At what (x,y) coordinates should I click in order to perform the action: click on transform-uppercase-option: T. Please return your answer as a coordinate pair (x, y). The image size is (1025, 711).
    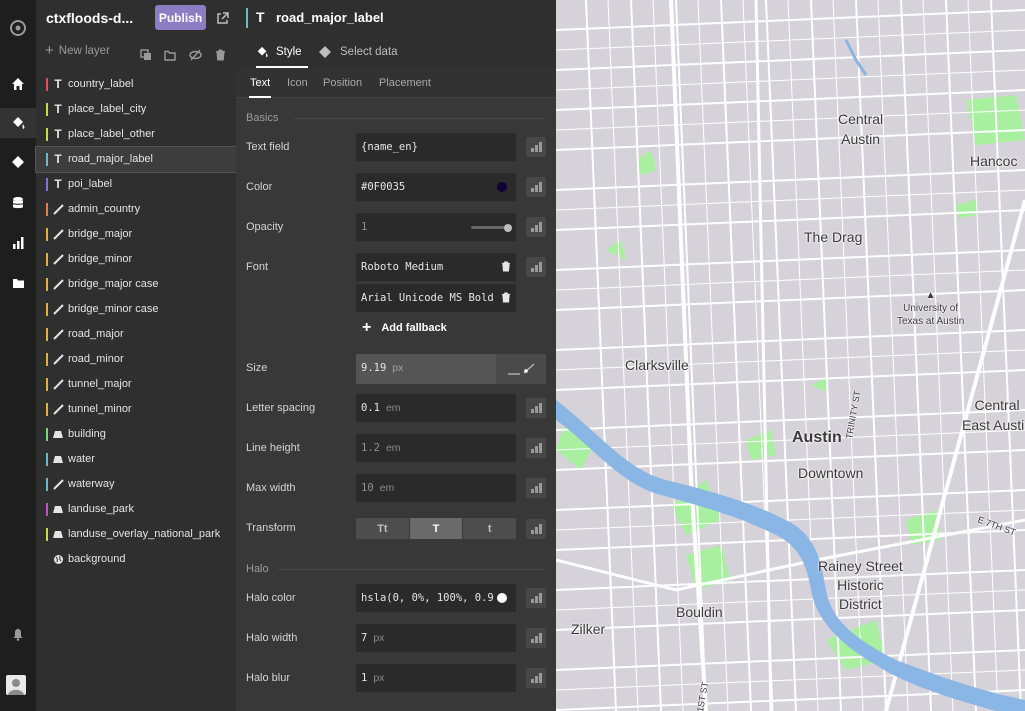
    Looking at the image, I should click on (436, 528).